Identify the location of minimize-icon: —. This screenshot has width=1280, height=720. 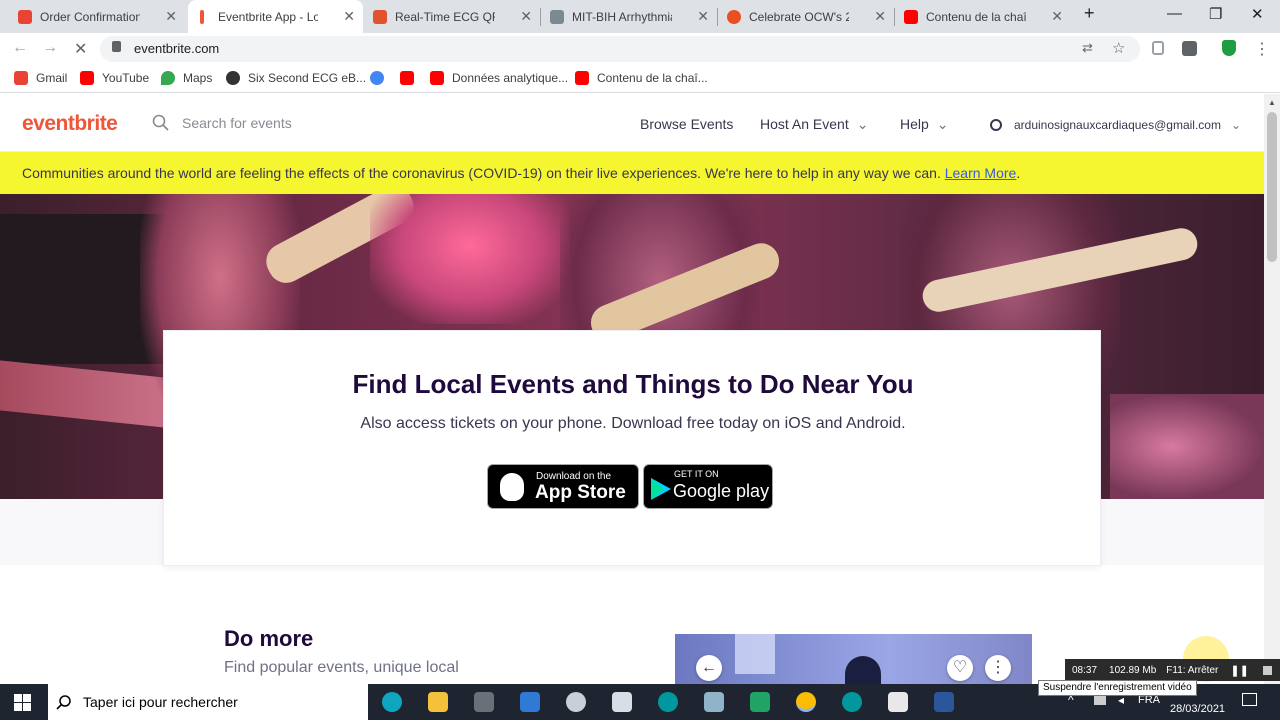
(1174, 13).